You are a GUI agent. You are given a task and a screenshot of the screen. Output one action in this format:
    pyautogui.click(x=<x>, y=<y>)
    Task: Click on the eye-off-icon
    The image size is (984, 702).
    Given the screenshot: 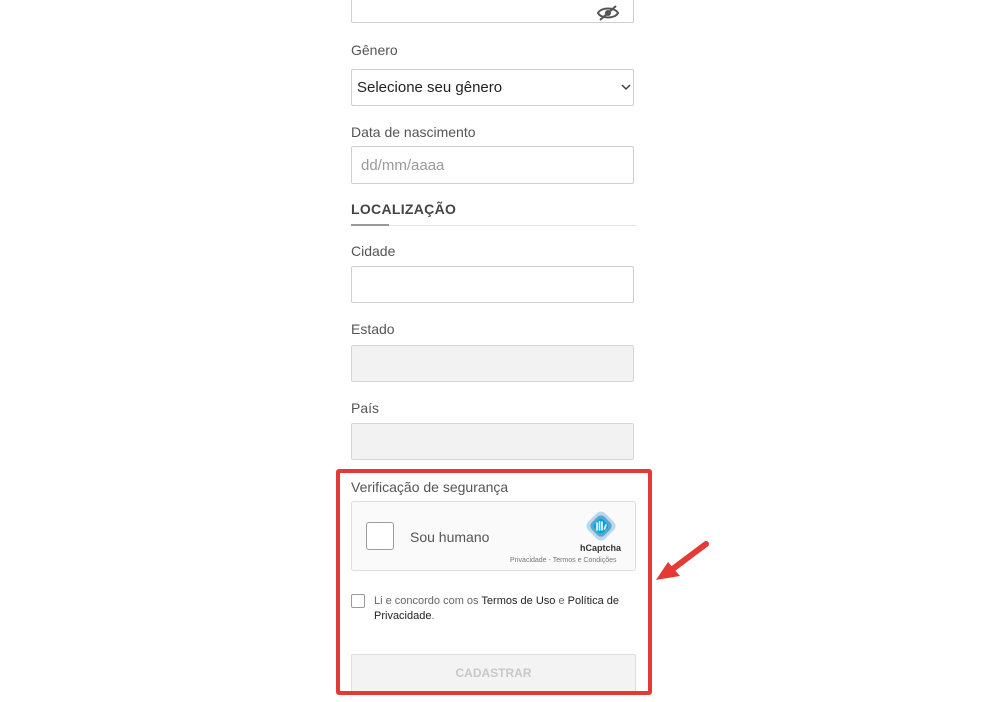 What is the action you would take?
    pyautogui.click(x=608, y=13)
    